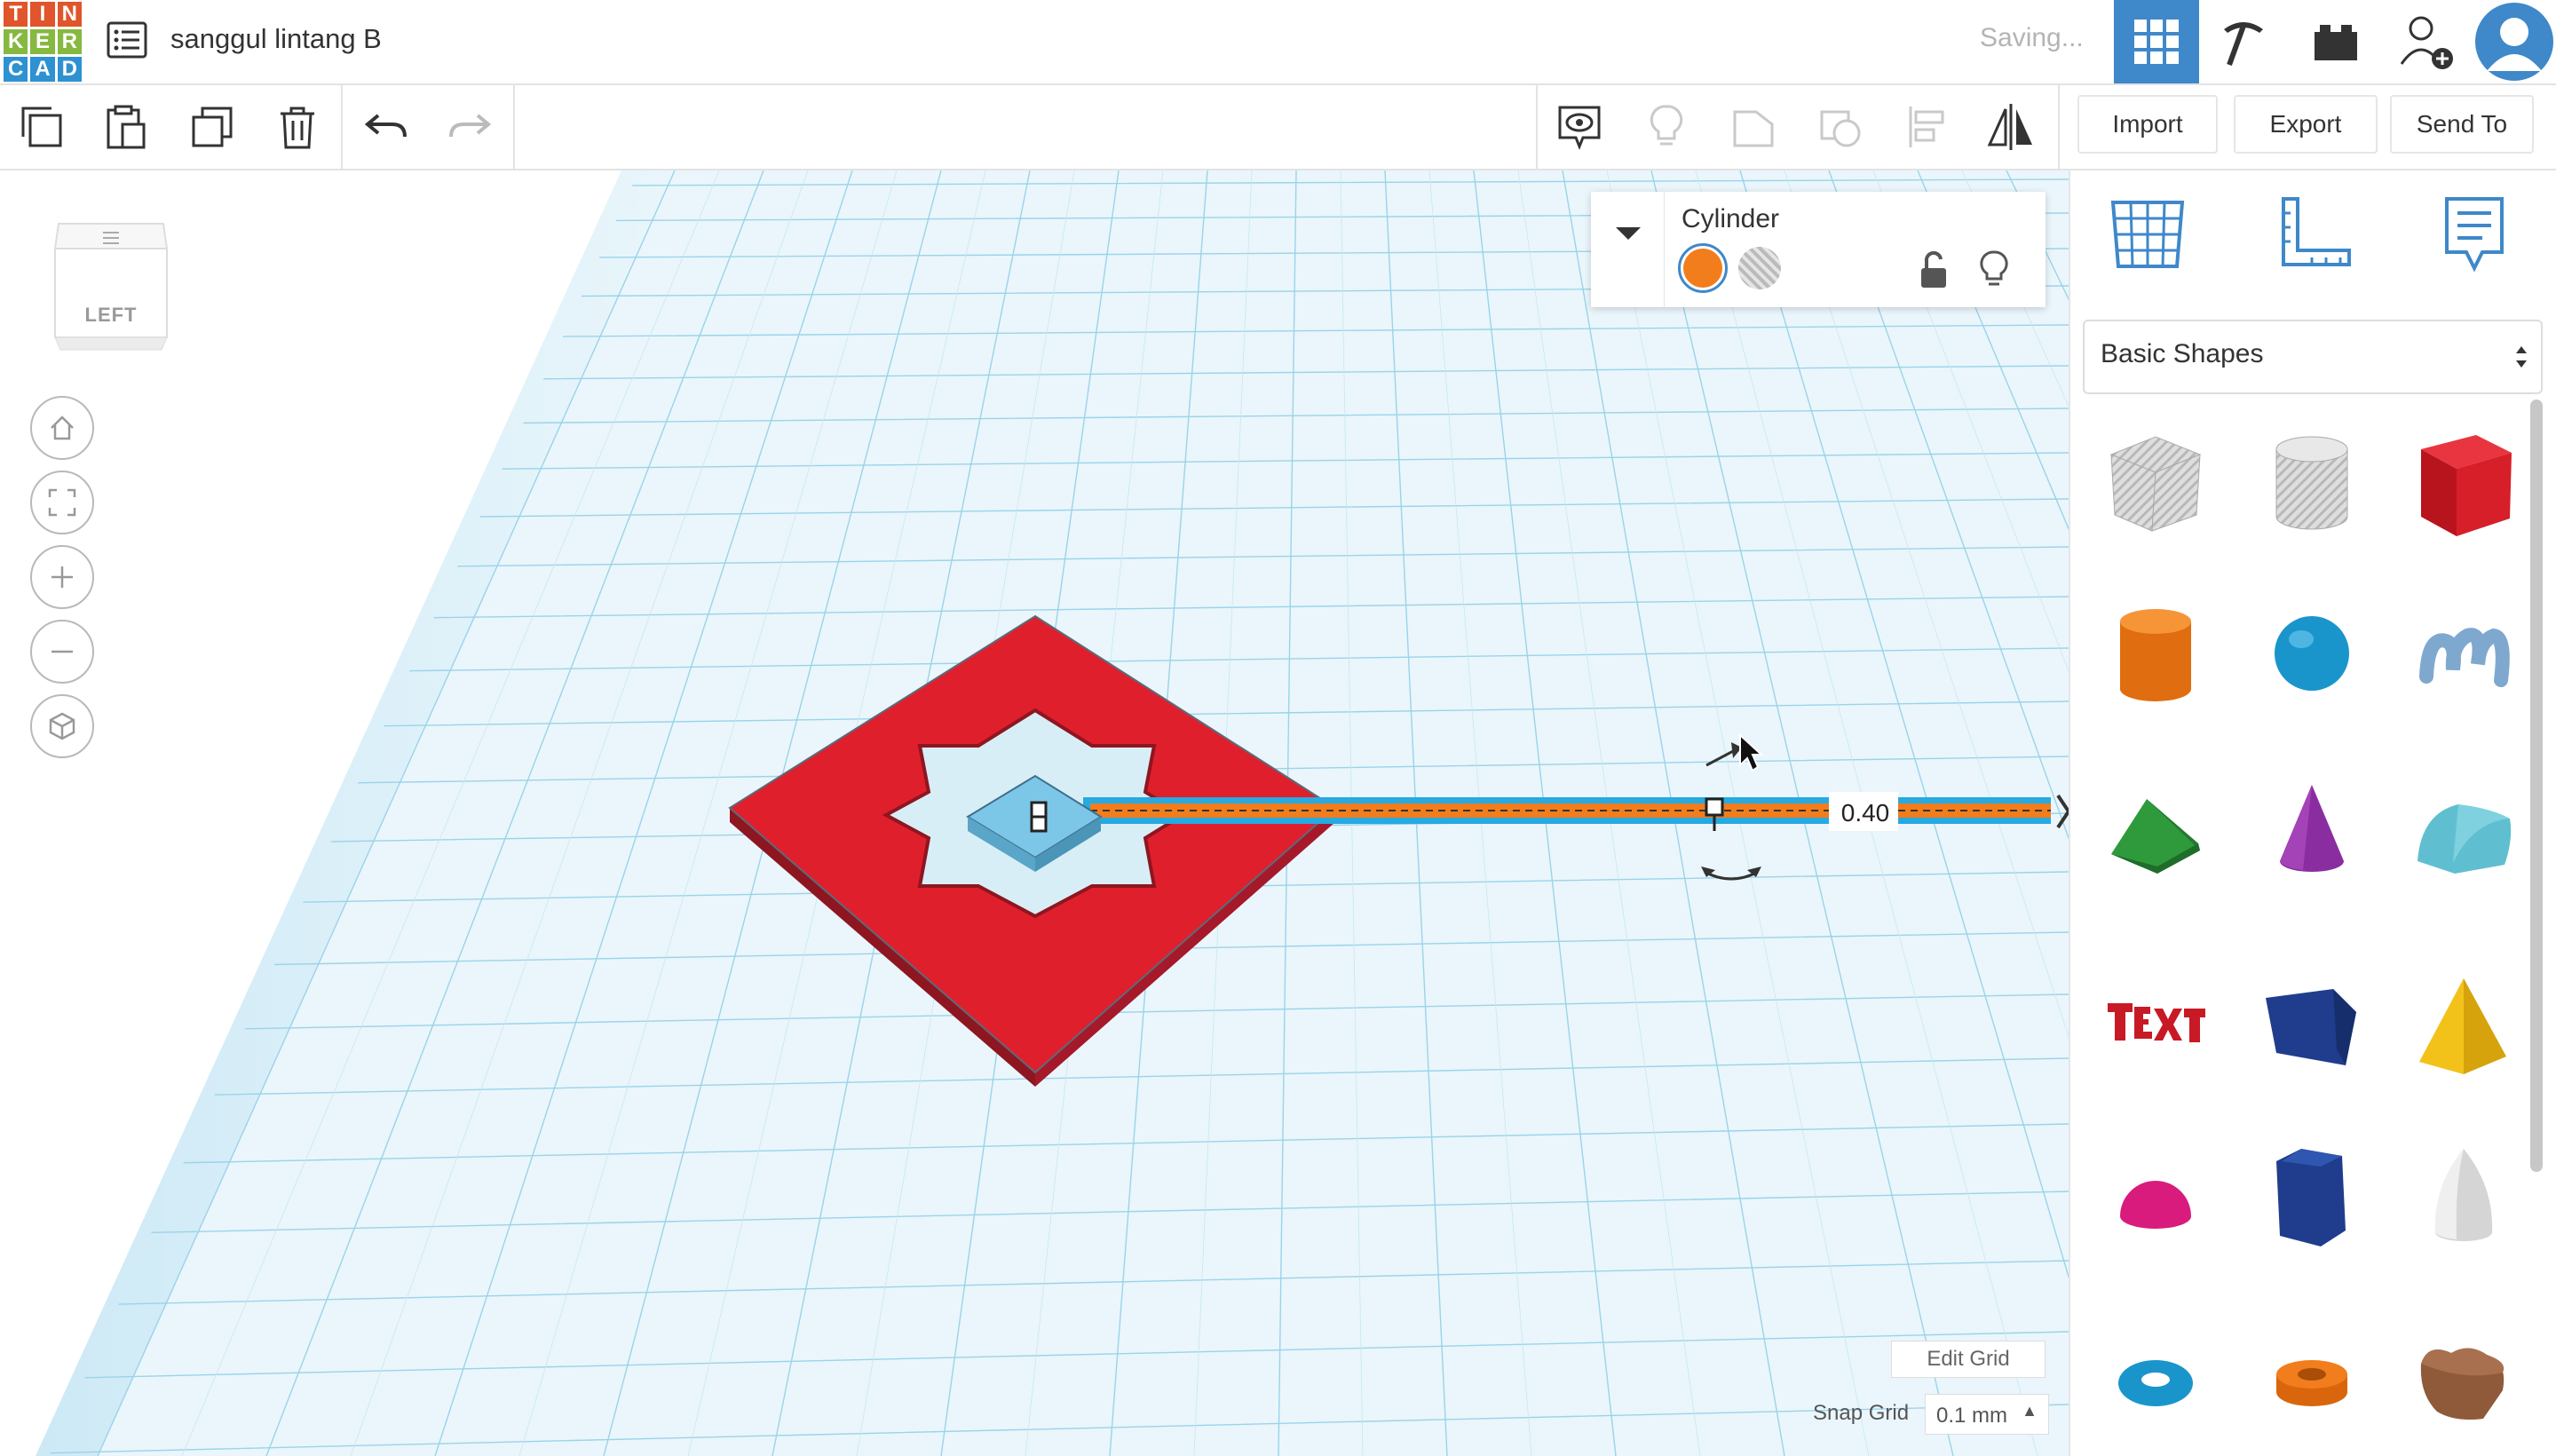 The width and height of the screenshot is (2556, 1456). I want to click on resize-handle, so click(1714, 807).